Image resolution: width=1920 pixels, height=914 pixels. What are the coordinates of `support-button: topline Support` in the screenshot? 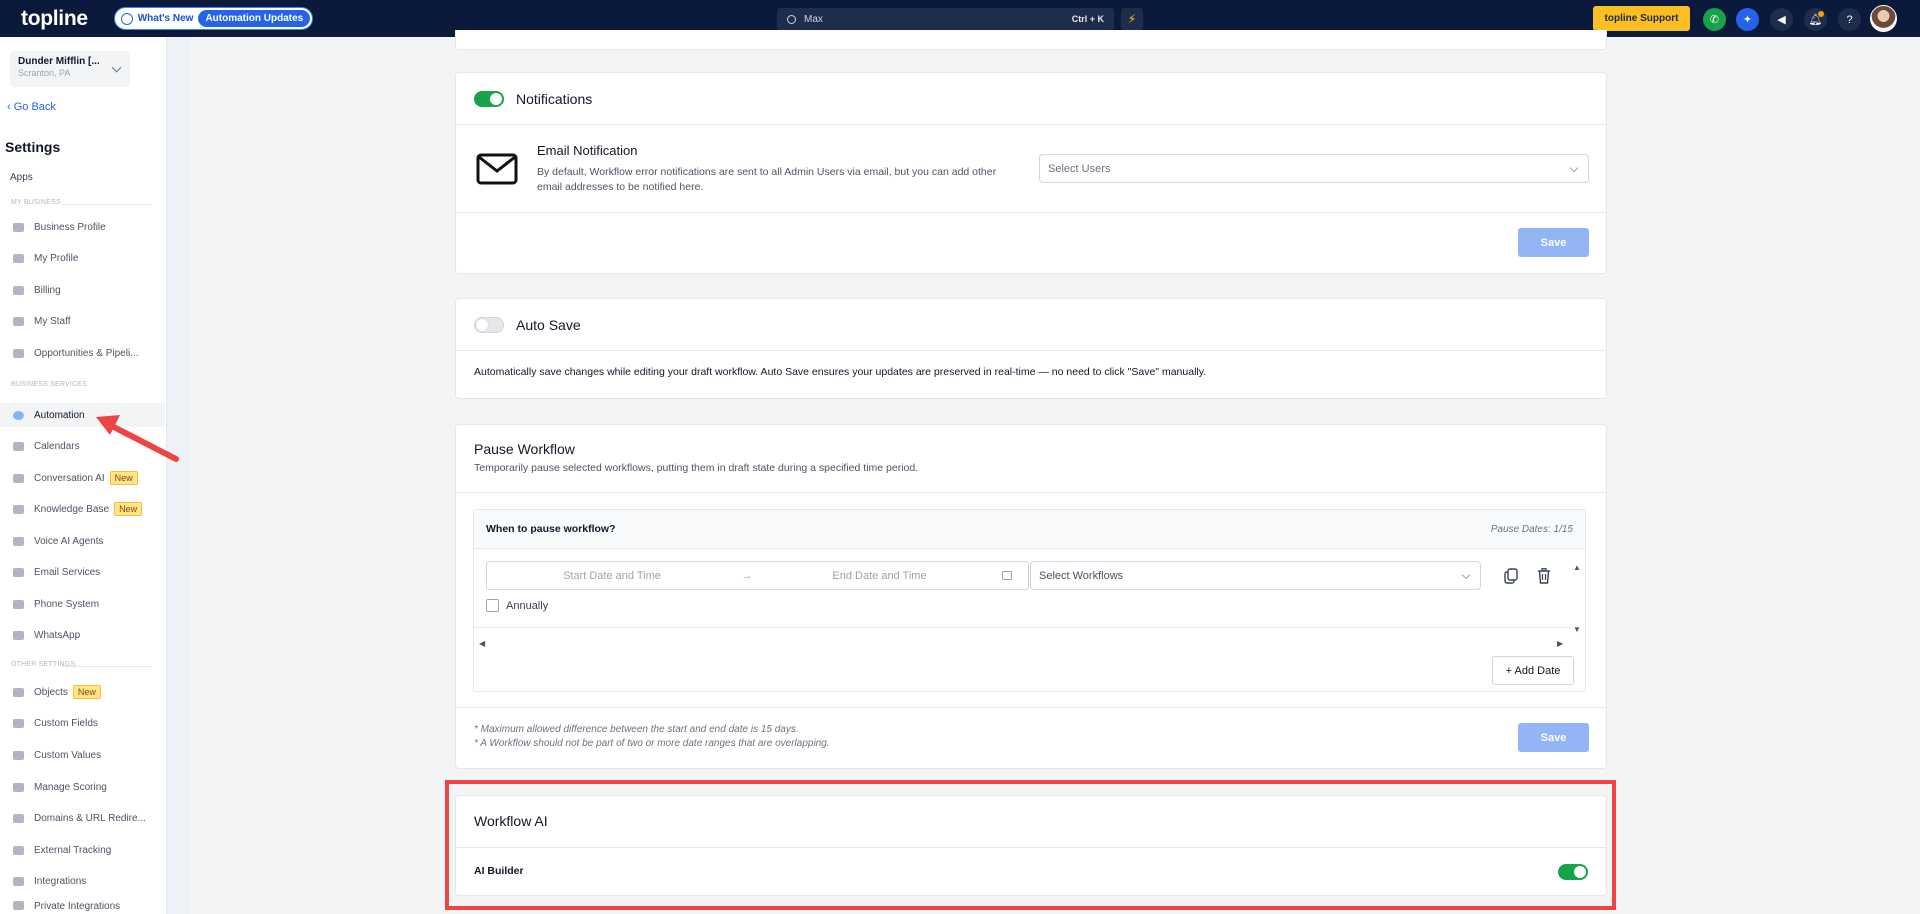 It's located at (1641, 18).